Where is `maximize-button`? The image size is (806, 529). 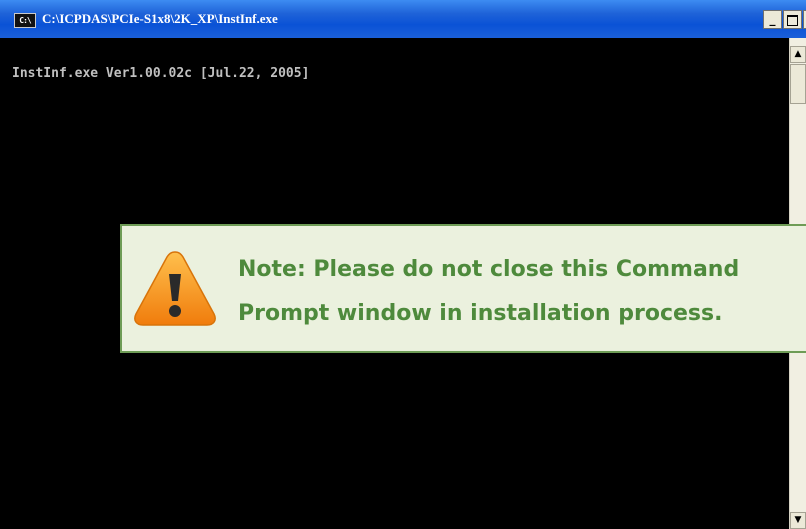
maximize-button is located at coordinates (792, 19).